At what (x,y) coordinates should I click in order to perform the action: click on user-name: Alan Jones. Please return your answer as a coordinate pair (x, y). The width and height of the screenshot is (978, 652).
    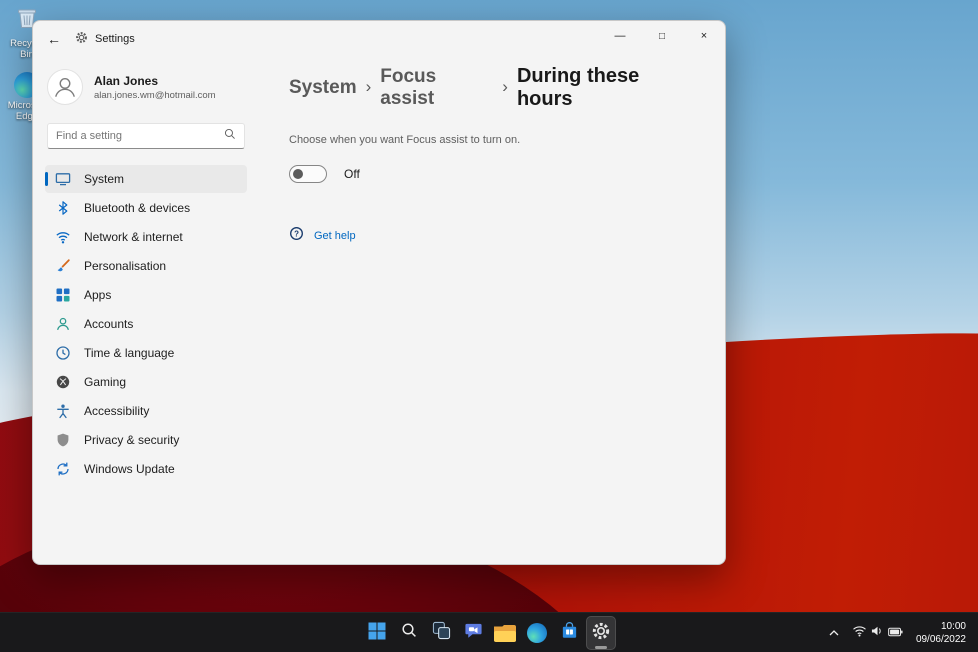
    Looking at the image, I should click on (126, 80).